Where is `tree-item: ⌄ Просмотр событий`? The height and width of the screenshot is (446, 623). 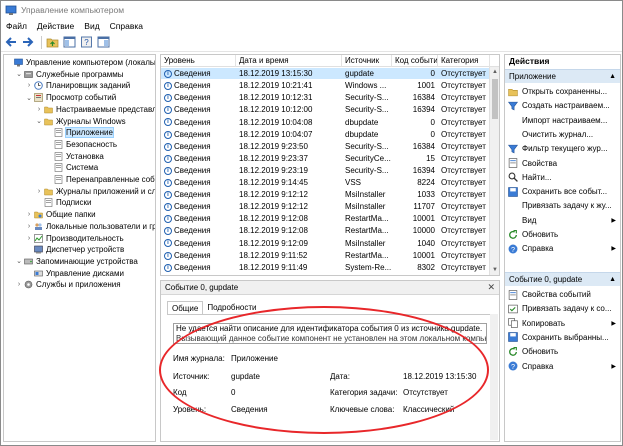 tree-item: ⌄ Просмотр событий is located at coordinates (70, 97).